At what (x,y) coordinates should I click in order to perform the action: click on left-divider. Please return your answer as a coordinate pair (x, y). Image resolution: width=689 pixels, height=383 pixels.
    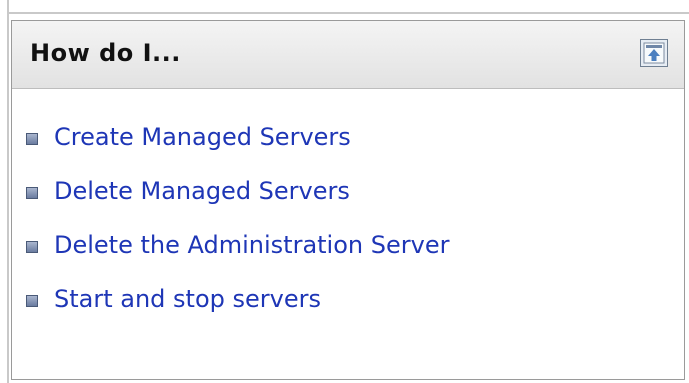
    Looking at the image, I should click on (8, 191).